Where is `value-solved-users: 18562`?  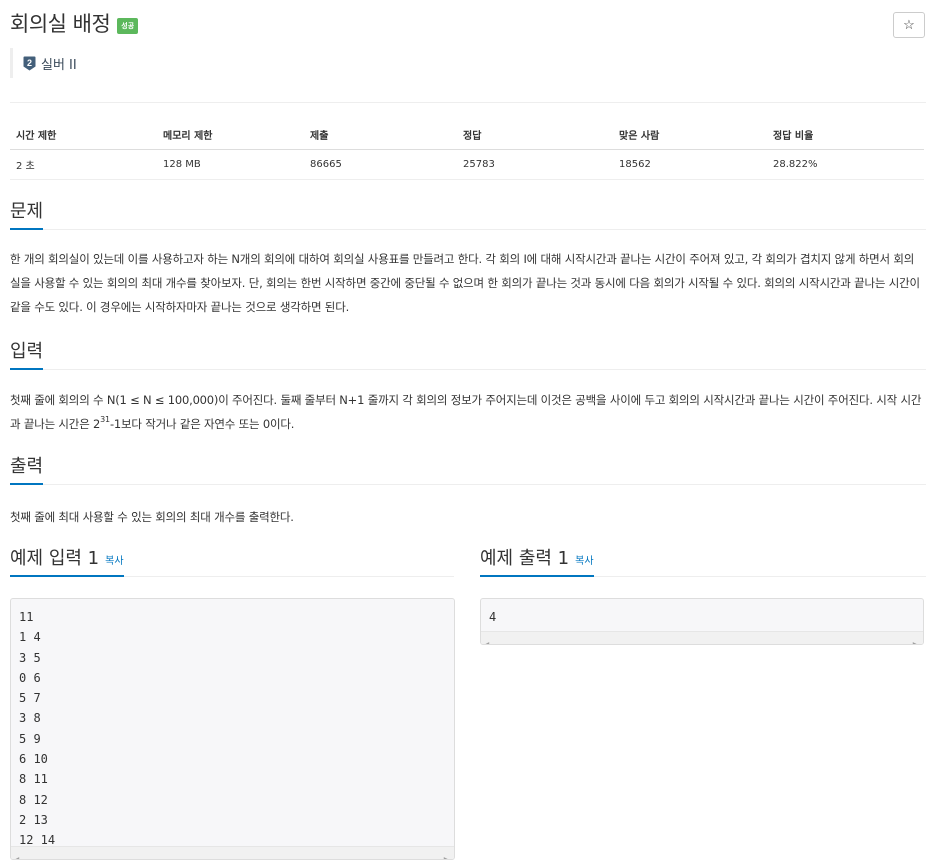
value-solved-users: 18562 is located at coordinates (690, 164).